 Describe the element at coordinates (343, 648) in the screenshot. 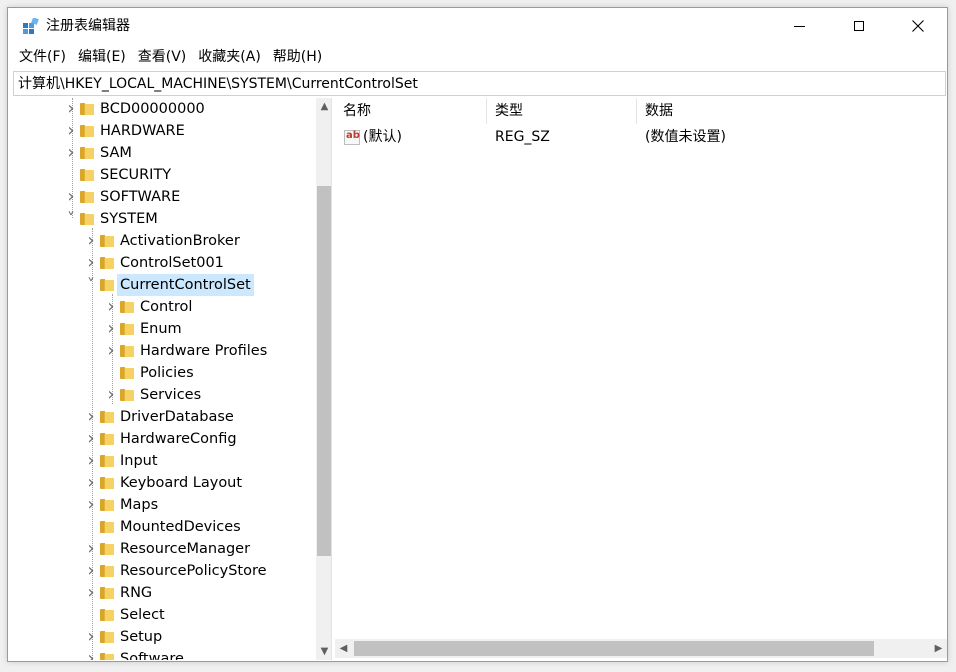

I see `scroll-left-arrow-icon: ◀` at that location.